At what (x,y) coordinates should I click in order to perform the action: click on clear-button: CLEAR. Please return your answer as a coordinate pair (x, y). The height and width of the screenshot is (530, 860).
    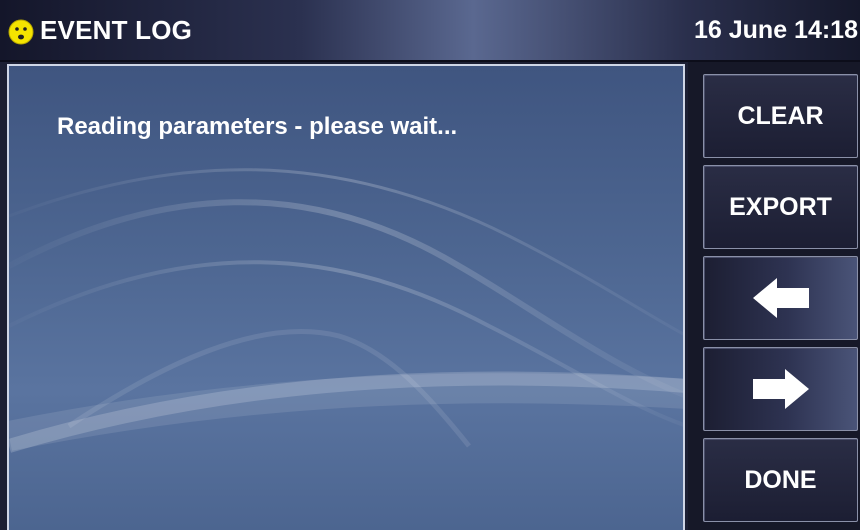
    Looking at the image, I should click on (780, 116).